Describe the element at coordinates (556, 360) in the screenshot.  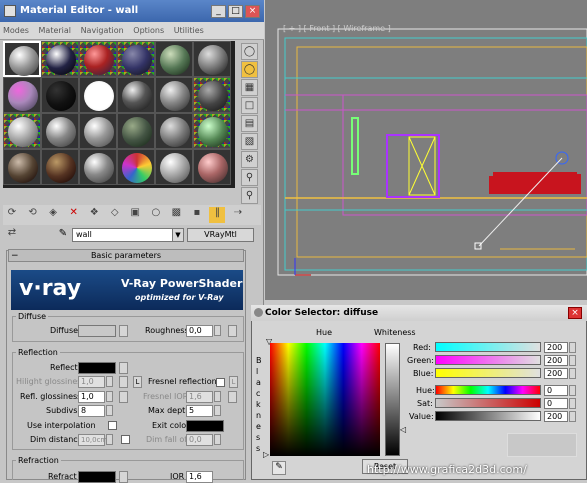
I see `green-field: 200` at that location.